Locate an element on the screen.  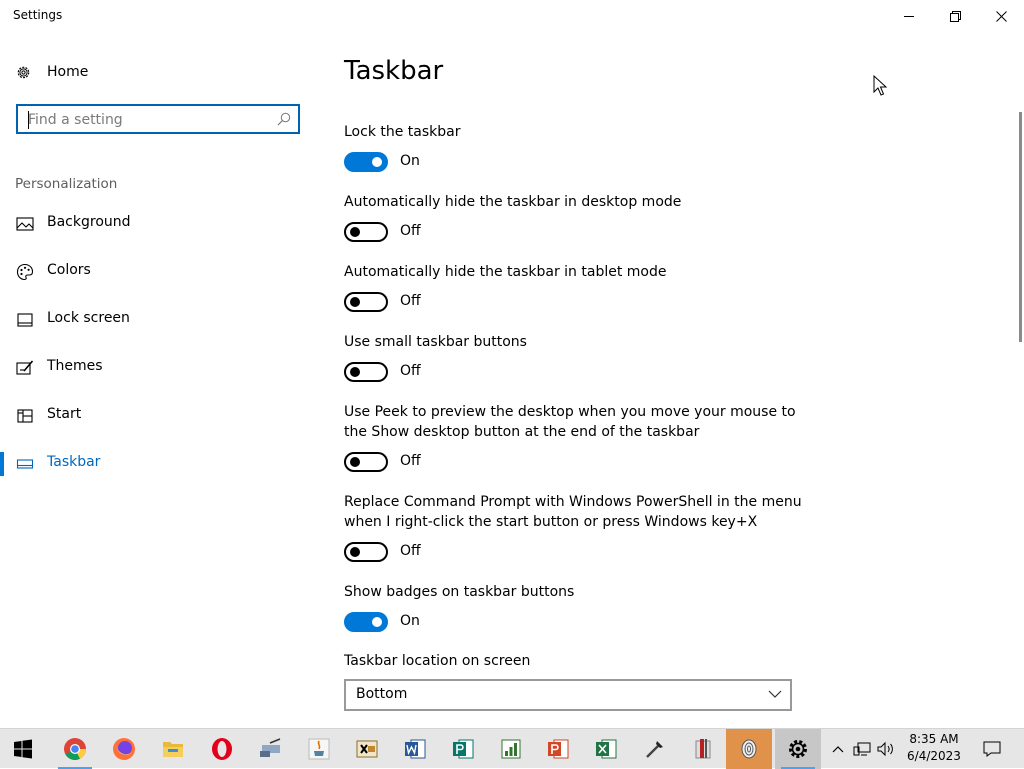
page-title: Taskbar is located at coordinates (394, 71).